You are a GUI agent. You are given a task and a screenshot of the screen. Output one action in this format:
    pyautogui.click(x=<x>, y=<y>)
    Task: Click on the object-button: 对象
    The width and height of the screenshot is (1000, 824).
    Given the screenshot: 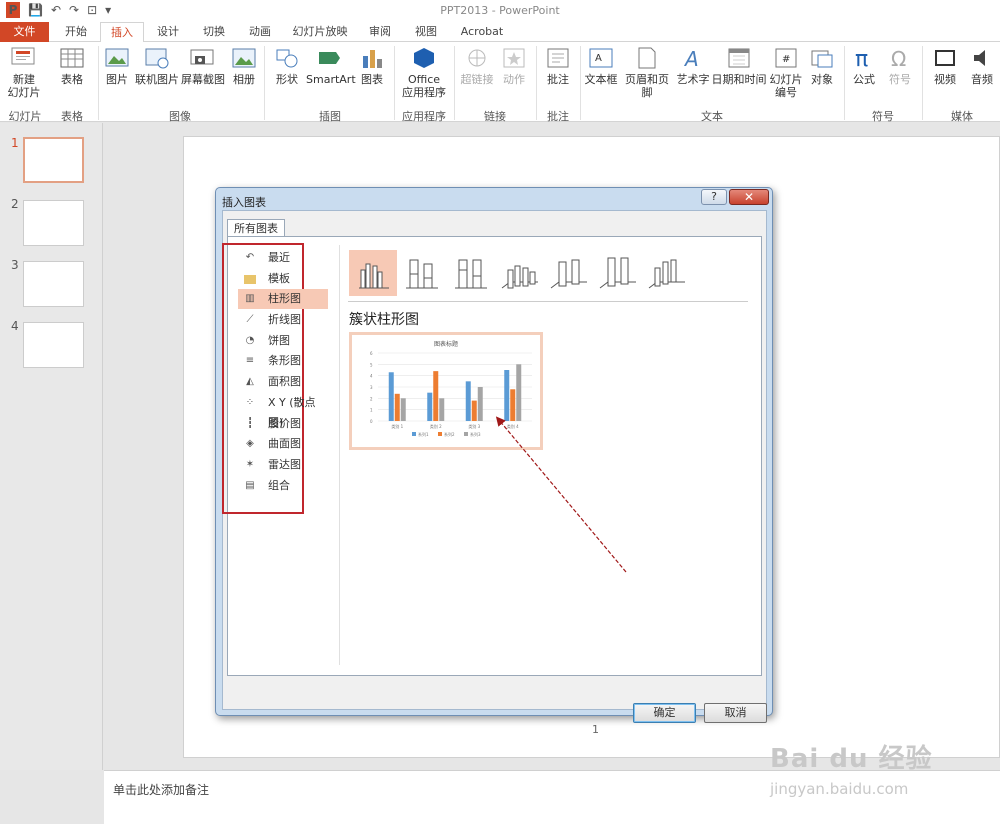 What is the action you would take?
    pyautogui.click(x=822, y=66)
    